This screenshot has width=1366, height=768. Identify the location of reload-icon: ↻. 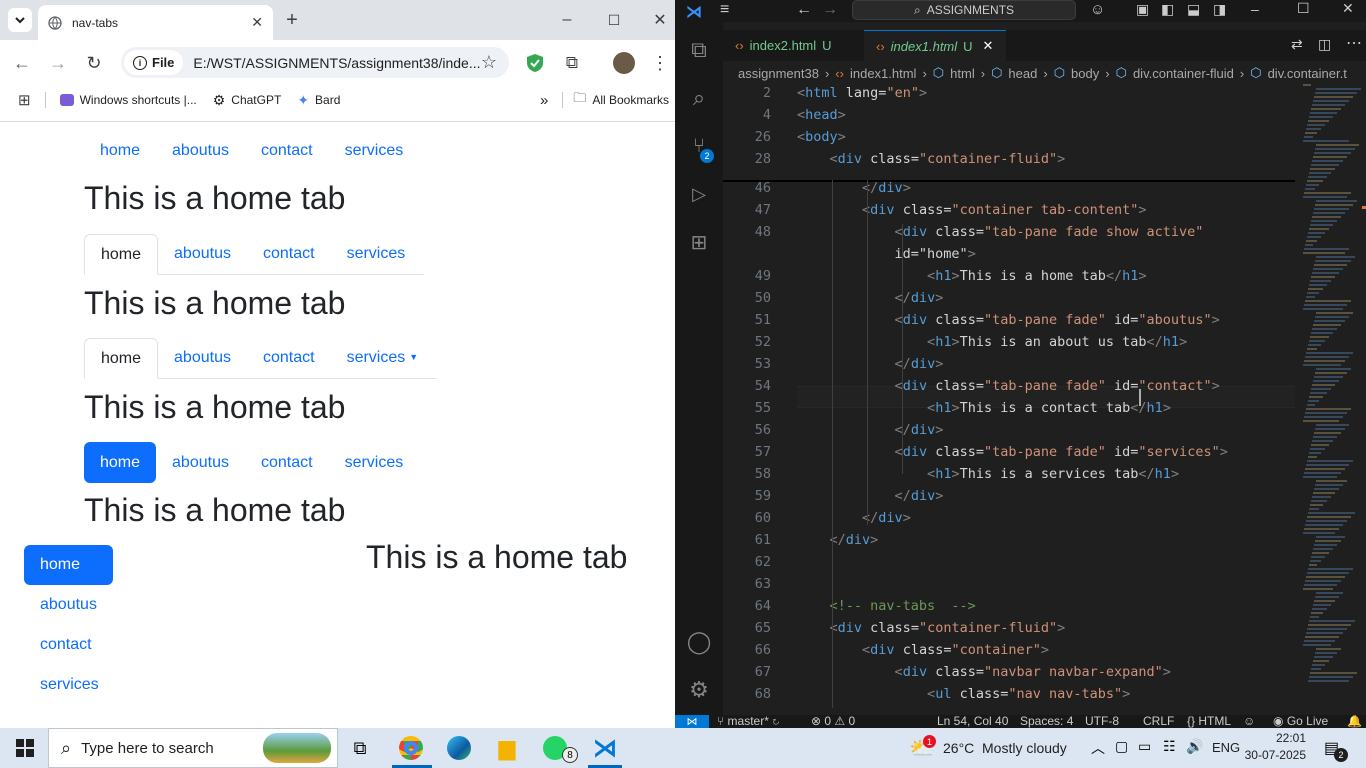
(94, 63).